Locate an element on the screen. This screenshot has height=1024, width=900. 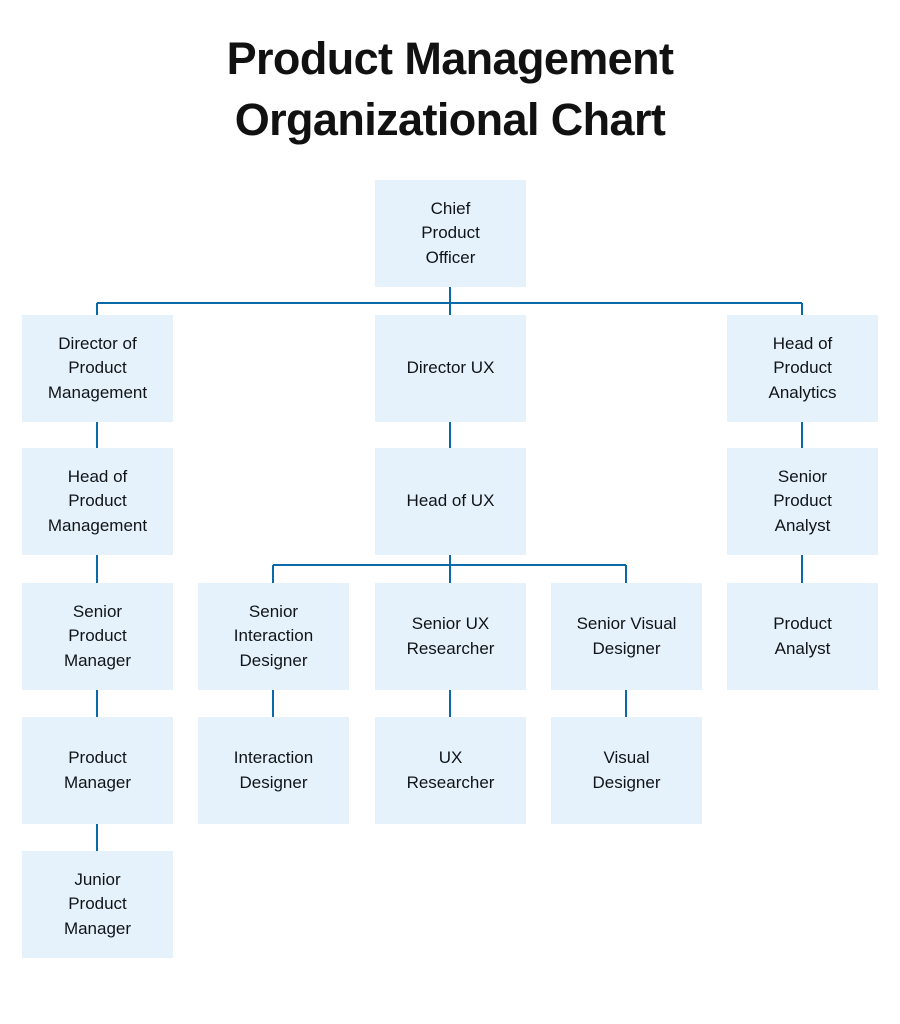
org-node-label: UX Researcher is located at coordinates (450, 770).